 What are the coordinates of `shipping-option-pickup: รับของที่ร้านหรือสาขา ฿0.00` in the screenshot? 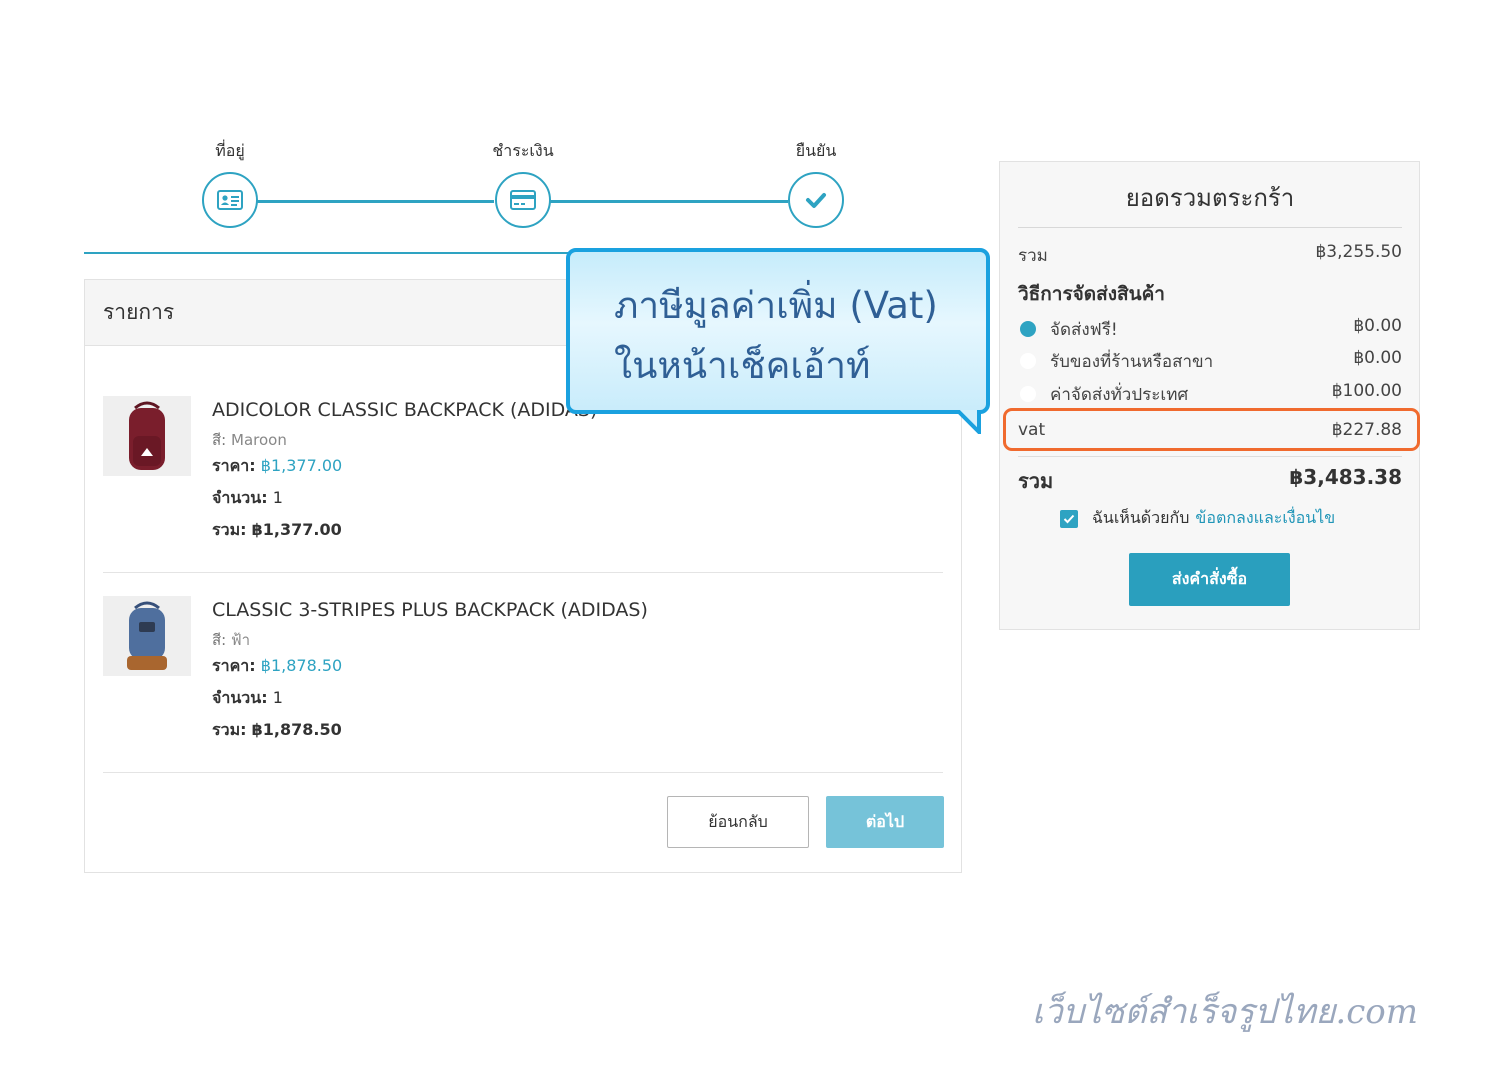 It's located at (1210, 361).